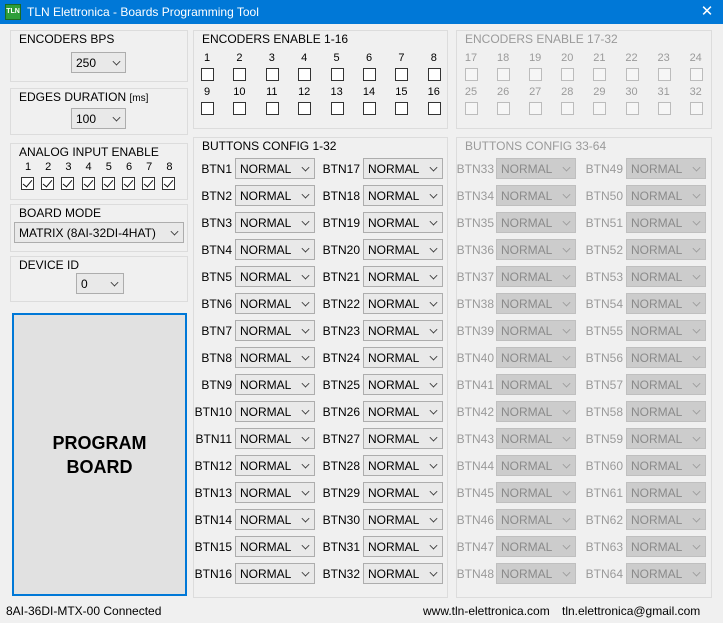 The height and width of the screenshot is (623, 723). I want to click on btn9-mode-select: NORMAL, so click(275, 384).